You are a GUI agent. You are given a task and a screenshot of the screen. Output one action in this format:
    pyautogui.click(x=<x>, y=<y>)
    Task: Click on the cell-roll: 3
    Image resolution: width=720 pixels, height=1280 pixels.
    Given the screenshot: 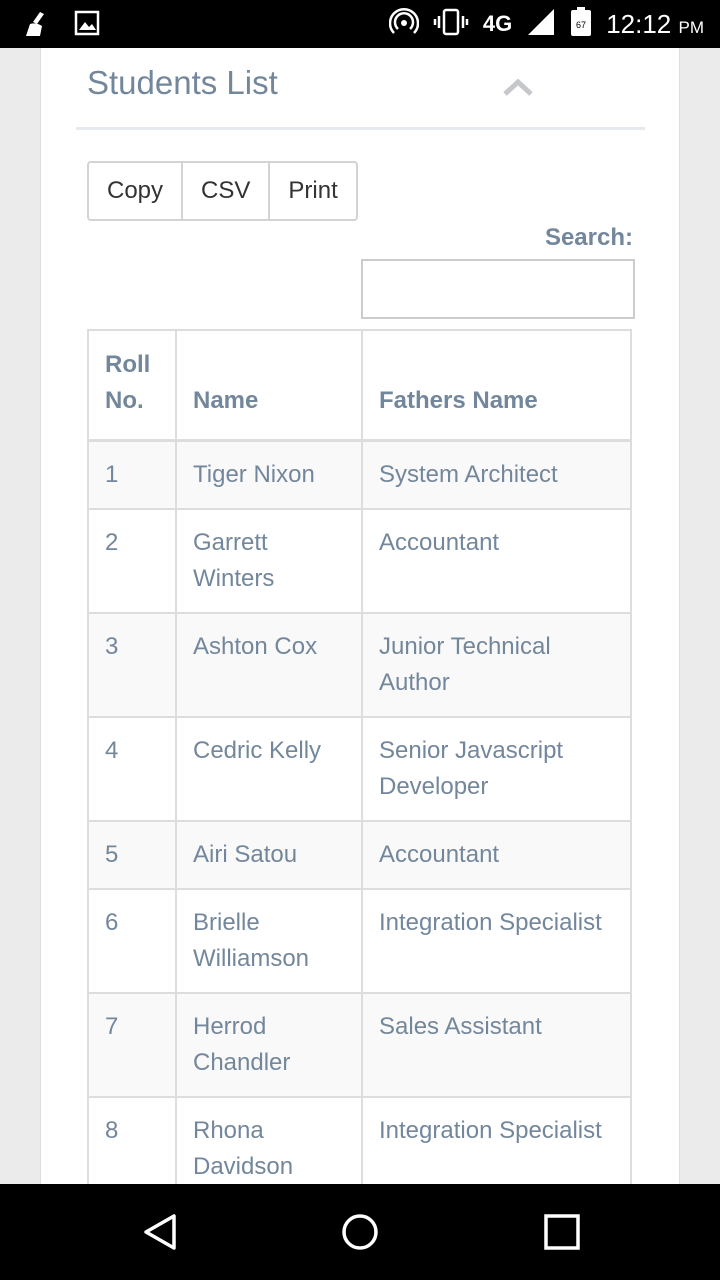 What is the action you would take?
    pyautogui.click(x=132, y=665)
    